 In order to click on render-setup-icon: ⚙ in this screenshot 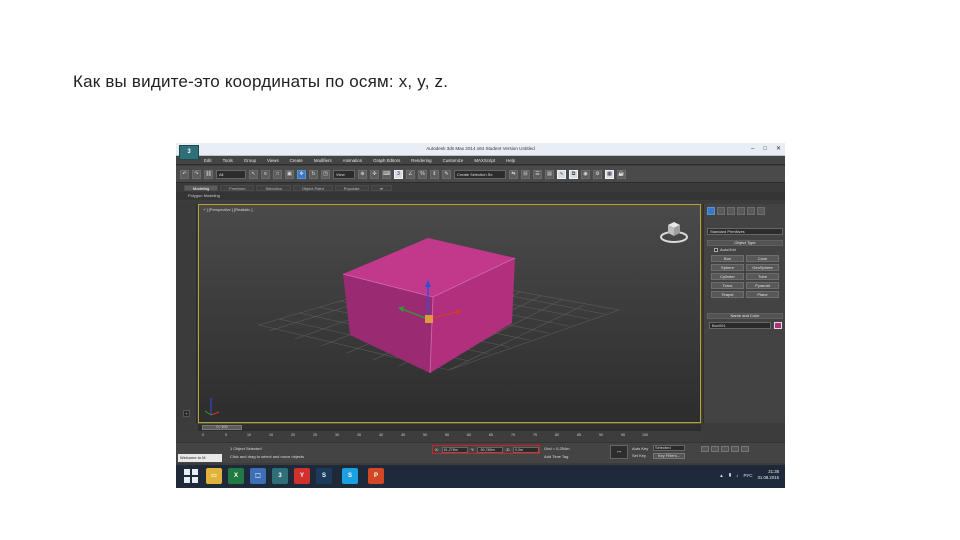, I will do `click(597, 174)`.